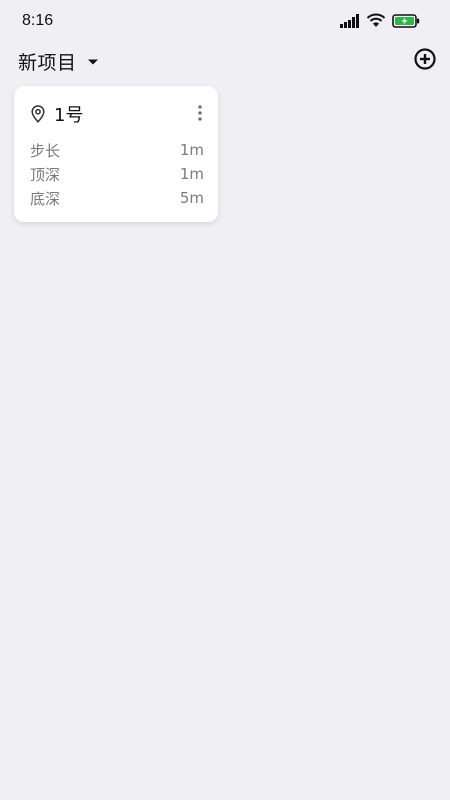  I want to click on status-time: 8:16, so click(38, 20).